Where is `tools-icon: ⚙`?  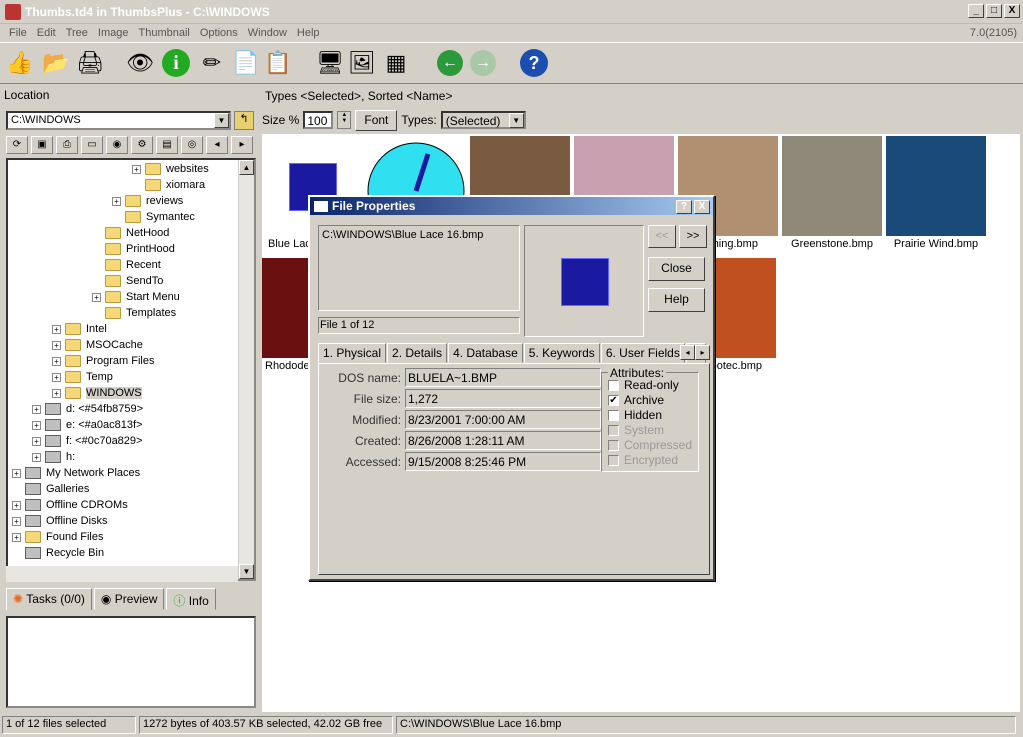 tools-icon: ⚙ is located at coordinates (142, 145).